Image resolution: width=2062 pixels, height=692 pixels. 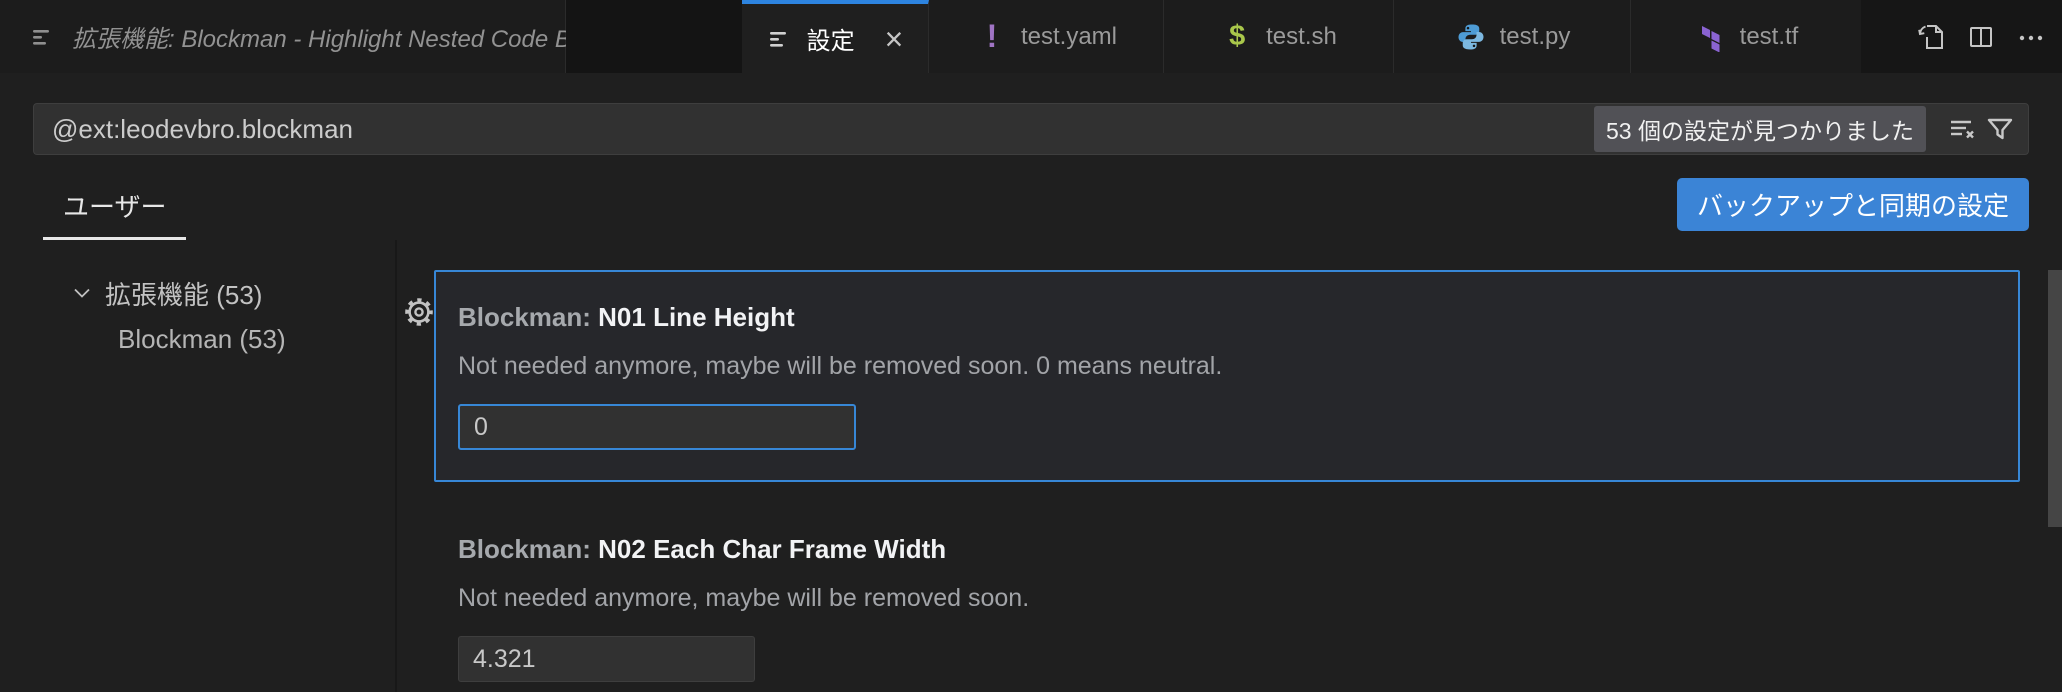 I want to click on tab-test-sh: $ test.sh, so click(x=1279, y=36).